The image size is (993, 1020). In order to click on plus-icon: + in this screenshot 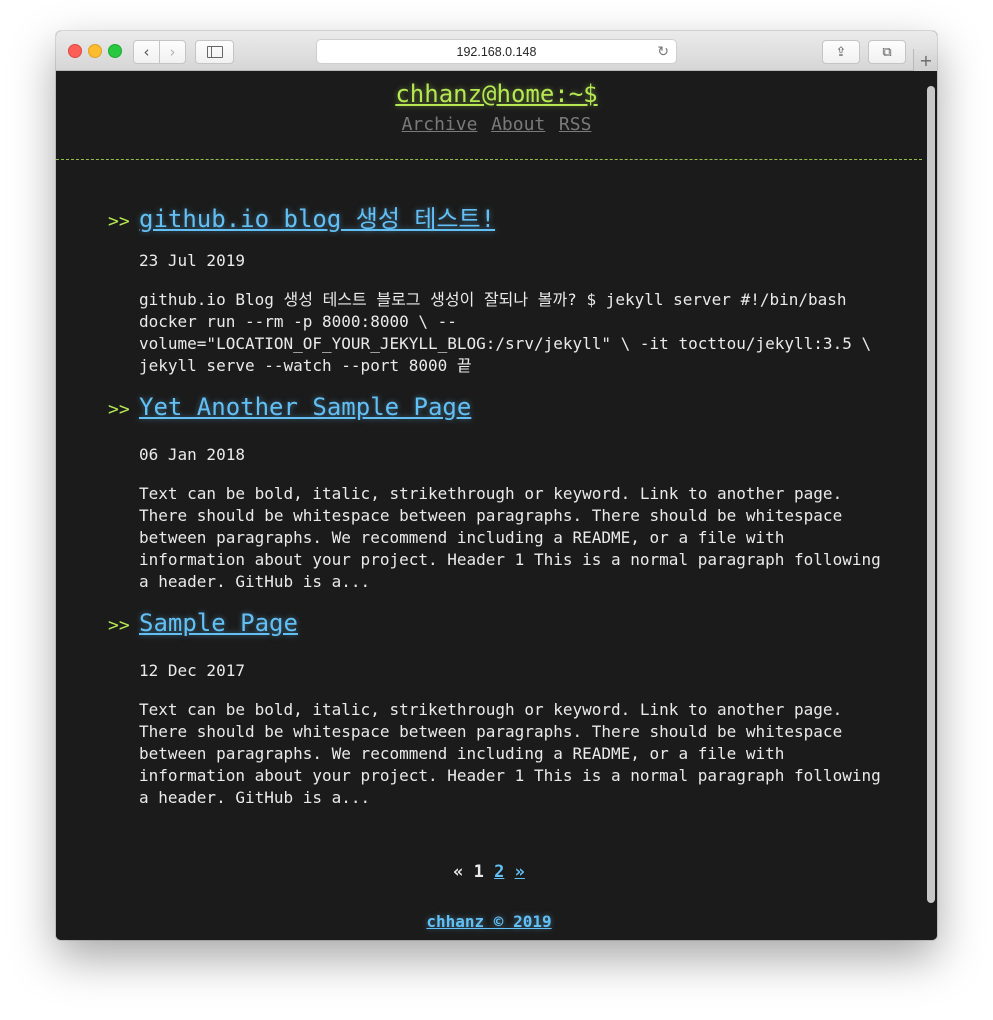, I will do `click(926, 60)`.